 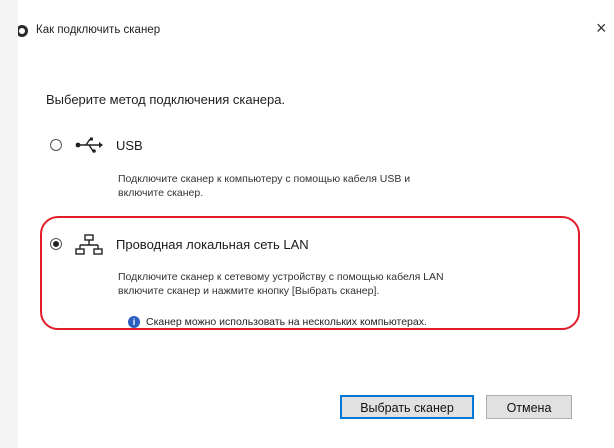 I want to click on select-scanner-button: Выбрать сканер, so click(x=407, y=407).